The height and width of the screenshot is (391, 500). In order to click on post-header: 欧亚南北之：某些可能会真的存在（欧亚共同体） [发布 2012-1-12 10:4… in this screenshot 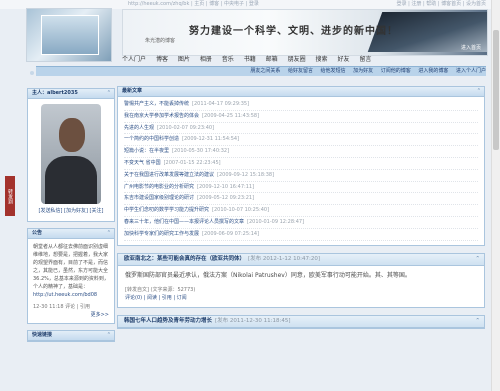, I will do `click(301, 259)`.